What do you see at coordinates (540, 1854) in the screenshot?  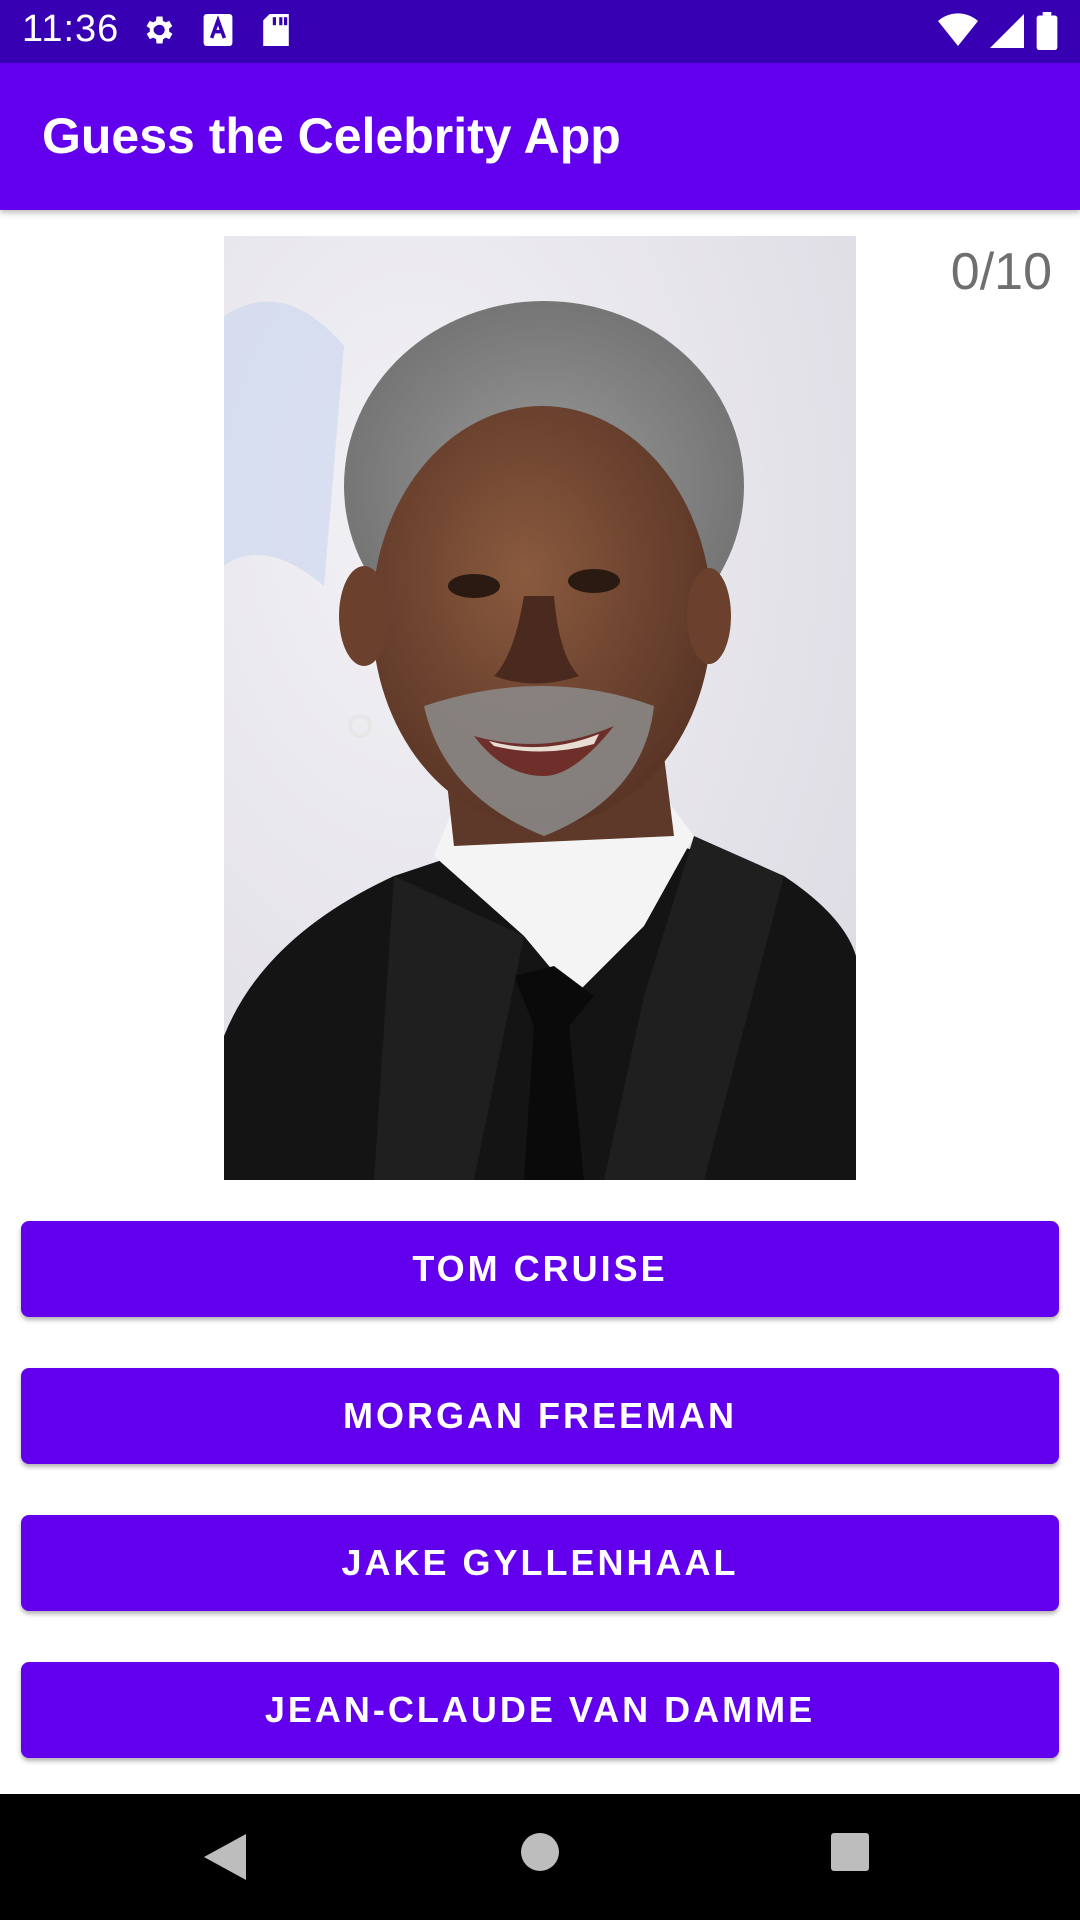 I see `home-icon` at bounding box center [540, 1854].